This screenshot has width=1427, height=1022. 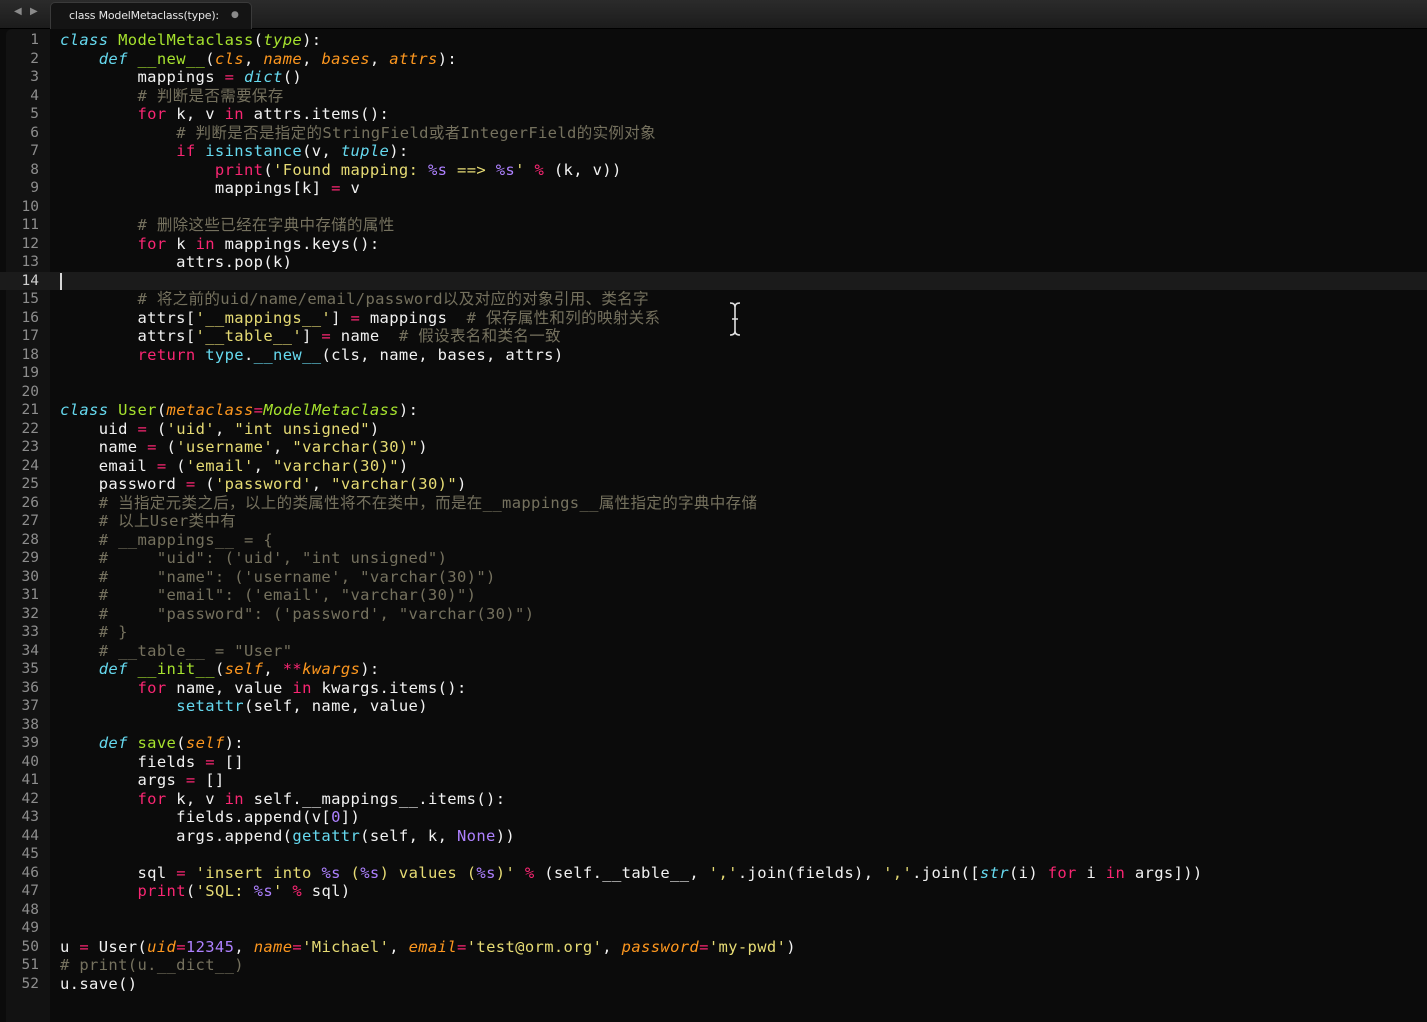 What do you see at coordinates (713, 336) in the screenshot?
I see `code-line: 17 attrs['__table__'] = name # 假设表名和类名一致` at bounding box center [713, 336].